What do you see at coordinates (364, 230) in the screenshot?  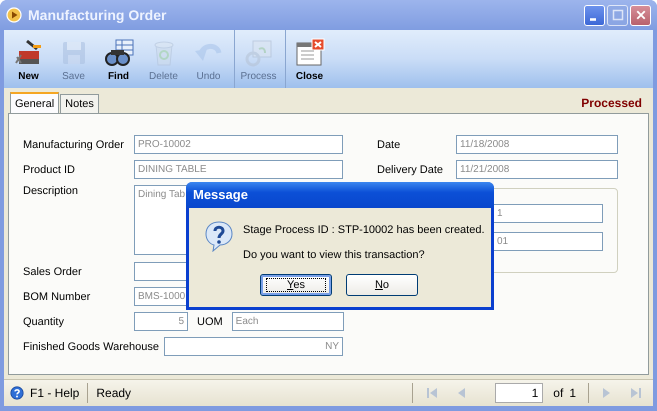 I see `dialog-message: Stage Process ID : STP-10002 has been created.` at bounding box center [364, 230].